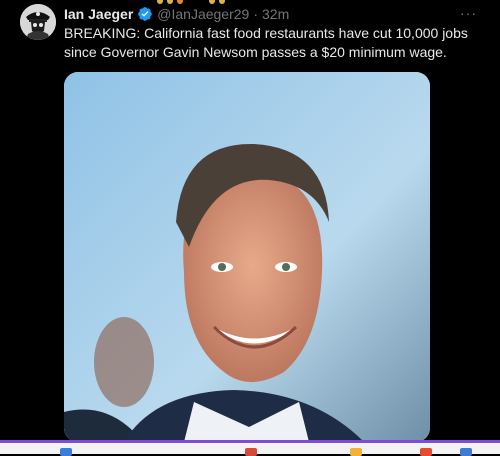  What do you see at coordinates (469, 13) in the screenshot?
I see `more-options-icon: ···` at bounding box center [469, 13].